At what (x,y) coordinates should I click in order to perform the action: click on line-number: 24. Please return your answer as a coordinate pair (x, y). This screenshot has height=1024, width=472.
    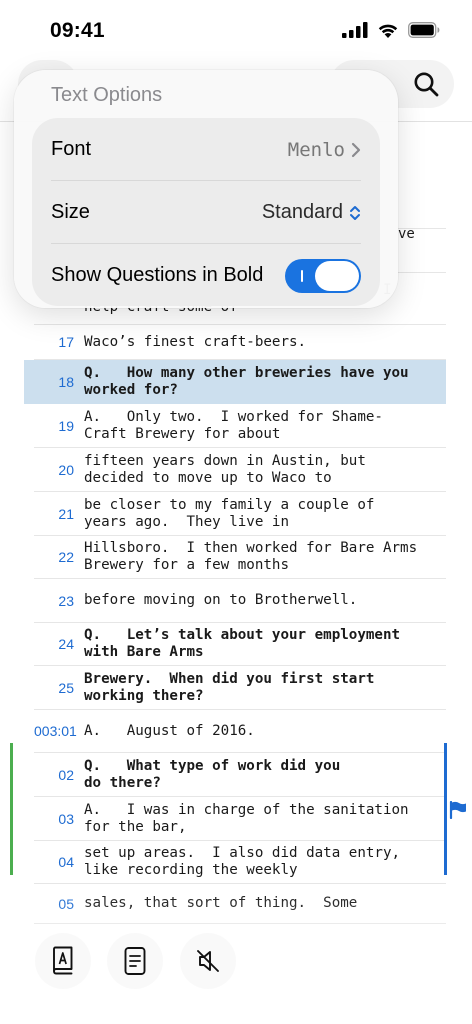
    Looking at the image, I should click on (66, 644).